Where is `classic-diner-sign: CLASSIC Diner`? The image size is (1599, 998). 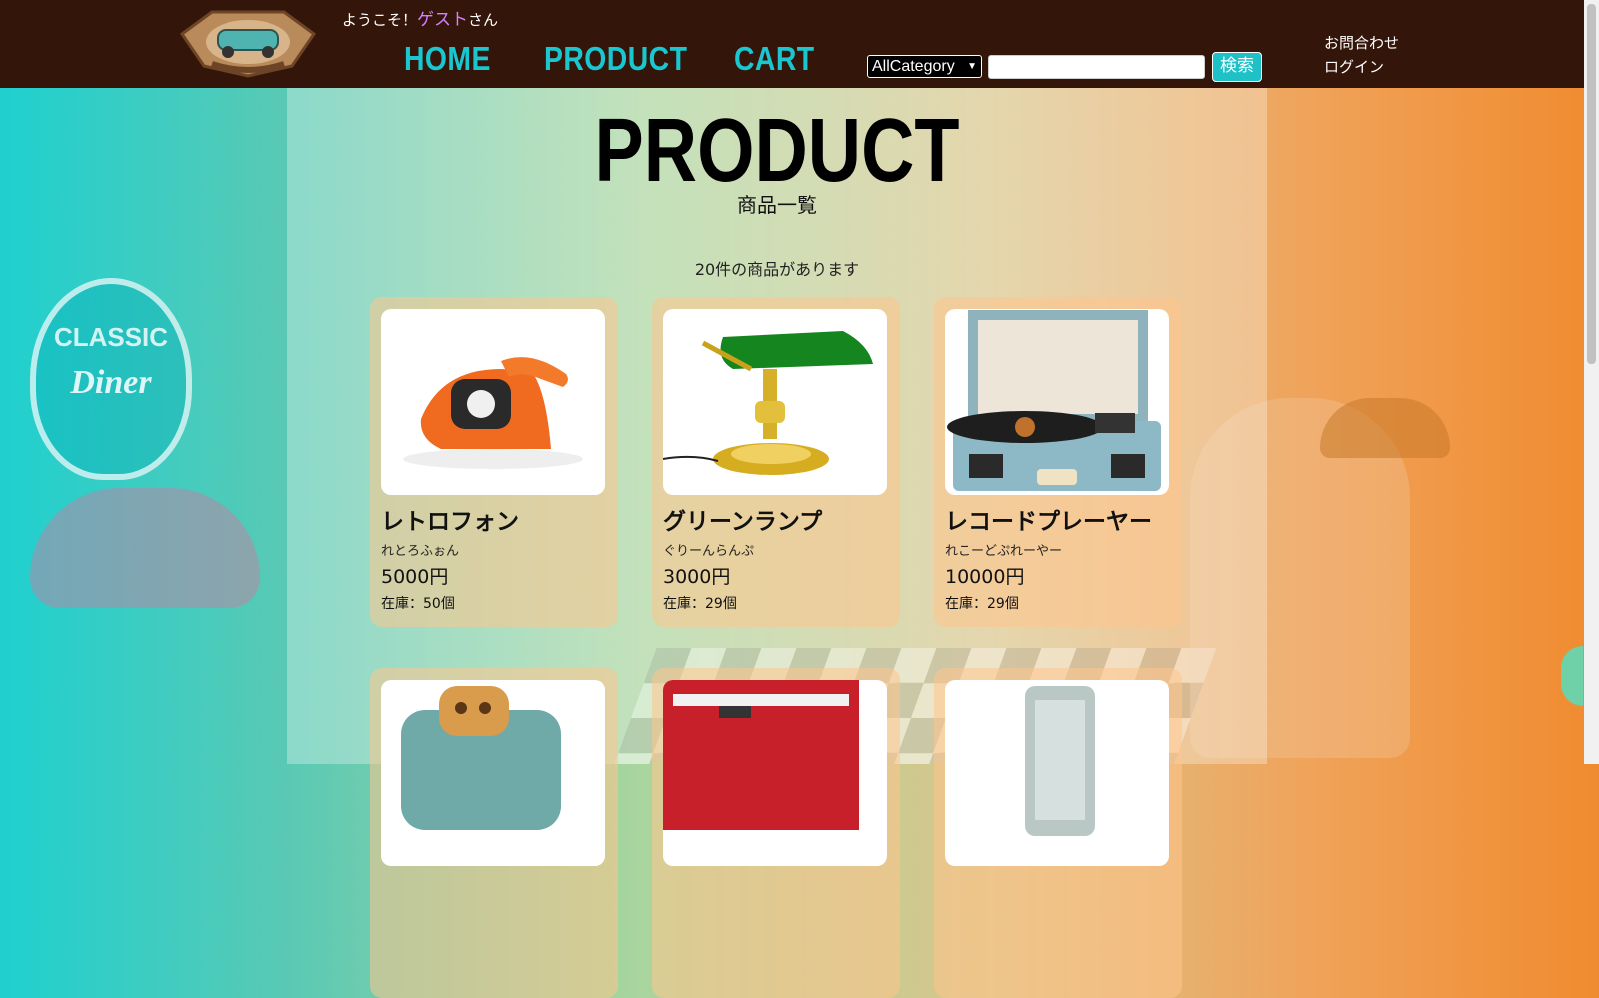 classic-diner-sign: CLASSIC Diner is located at coordinates (111, 379).